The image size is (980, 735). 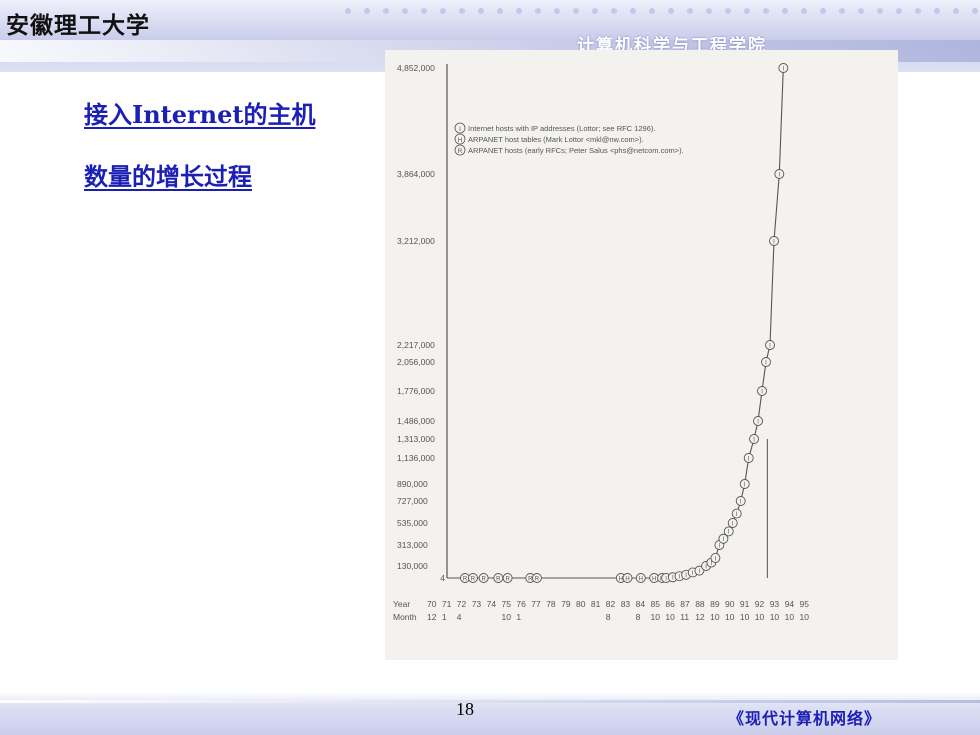 What do you see at coordinates (760, 604) in the screenshot?
I see `year-tick-label: 92` at bounding box center [760, 604].